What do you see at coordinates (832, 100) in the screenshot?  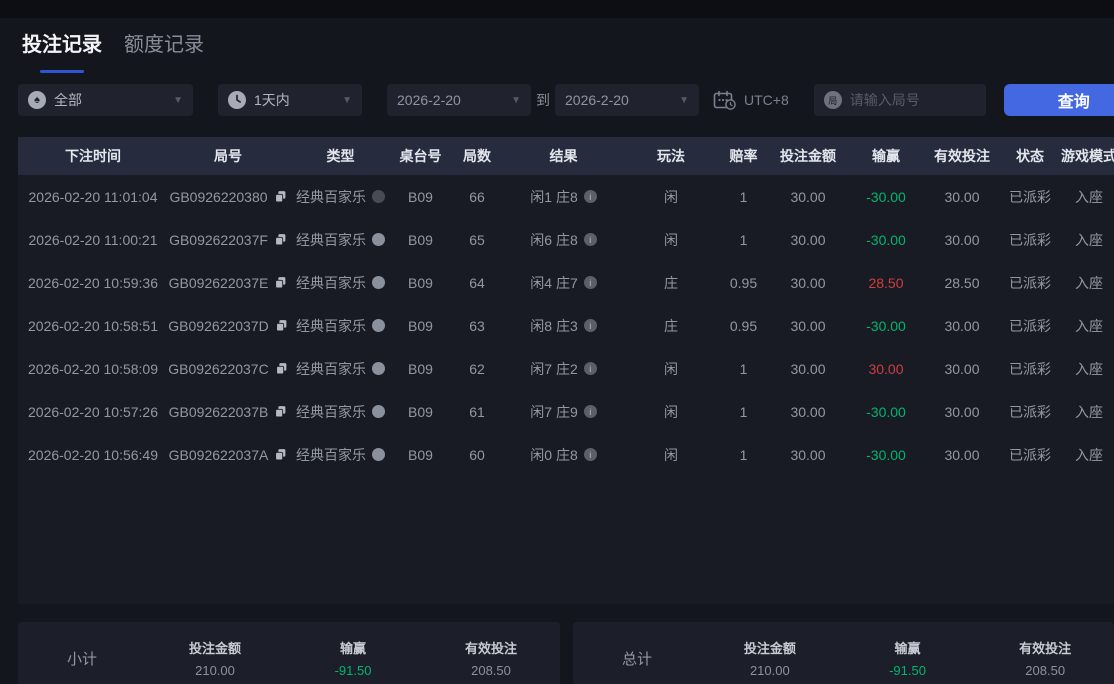 I see `round-number-icon: 局` at bounding box center [832, 100].